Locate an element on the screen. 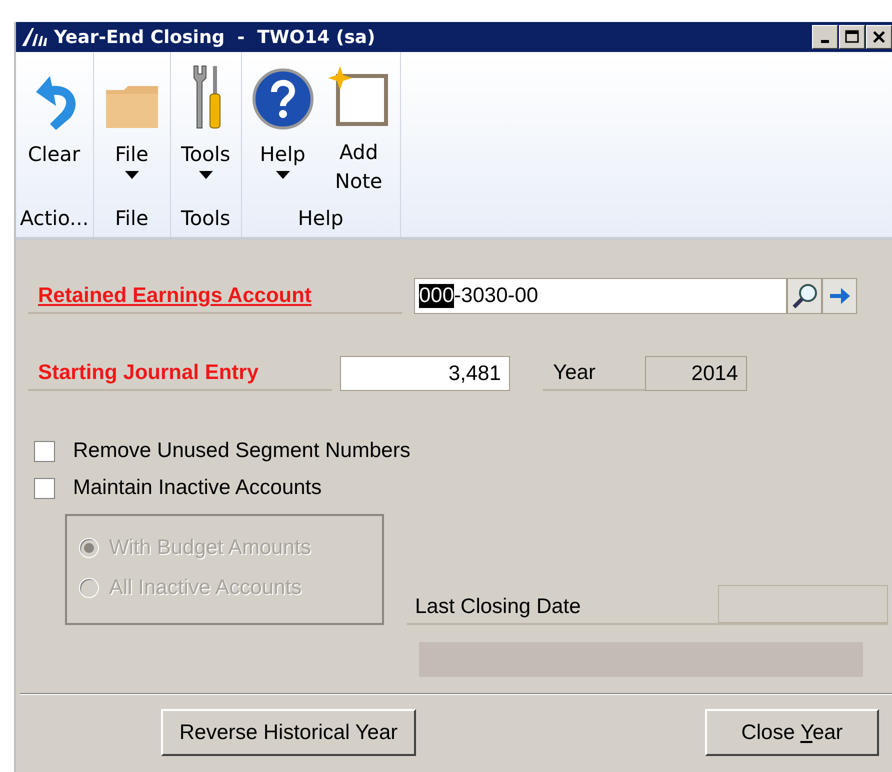  close-button is located at coordinates (879, 37).